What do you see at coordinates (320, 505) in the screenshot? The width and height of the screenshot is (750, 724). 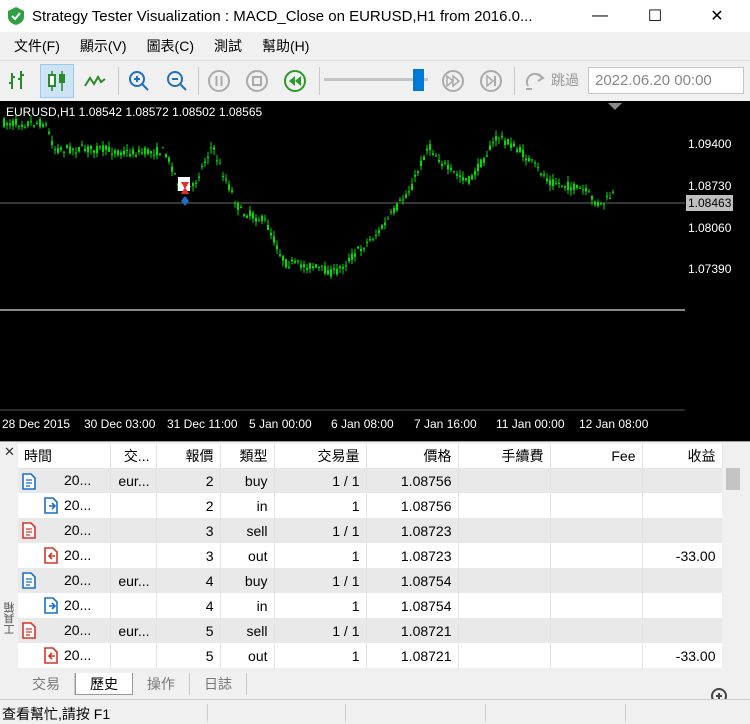 I see `cell-volume: 1` at bounding box center [320, 505].